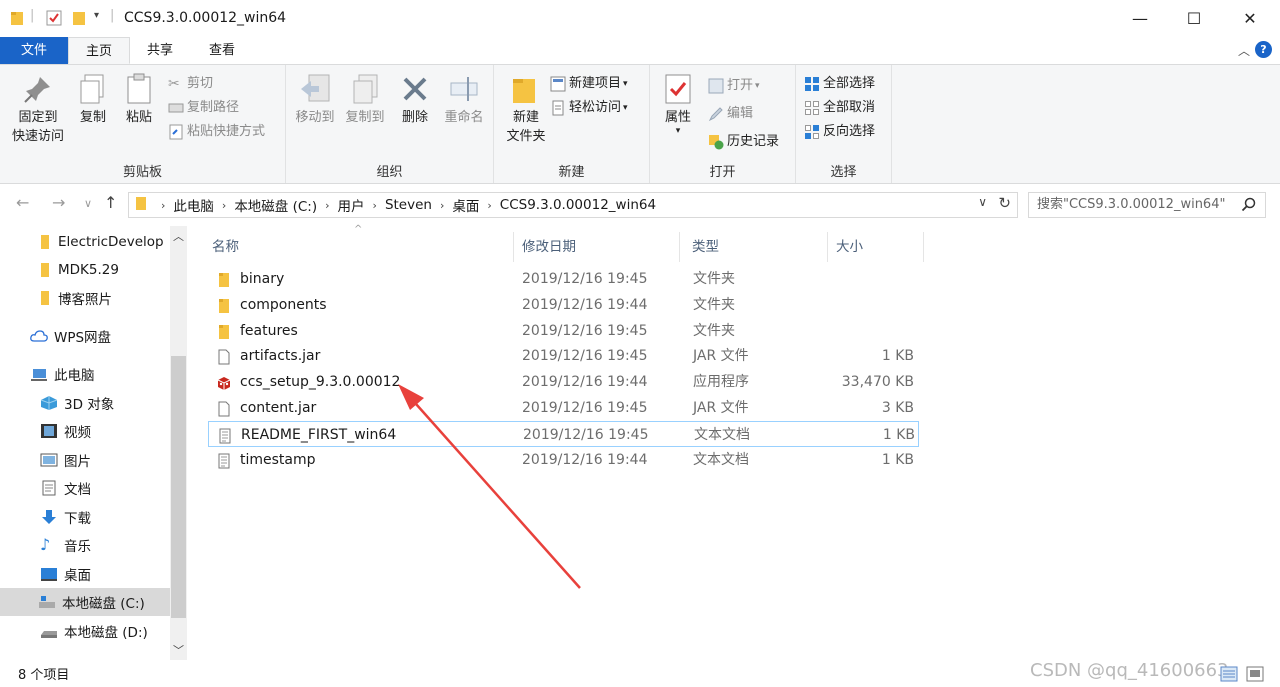 The height and width of the screenshot is (687, 1280). I want to click on nav-item-this-pc: 此电脑, so click(100, 374).